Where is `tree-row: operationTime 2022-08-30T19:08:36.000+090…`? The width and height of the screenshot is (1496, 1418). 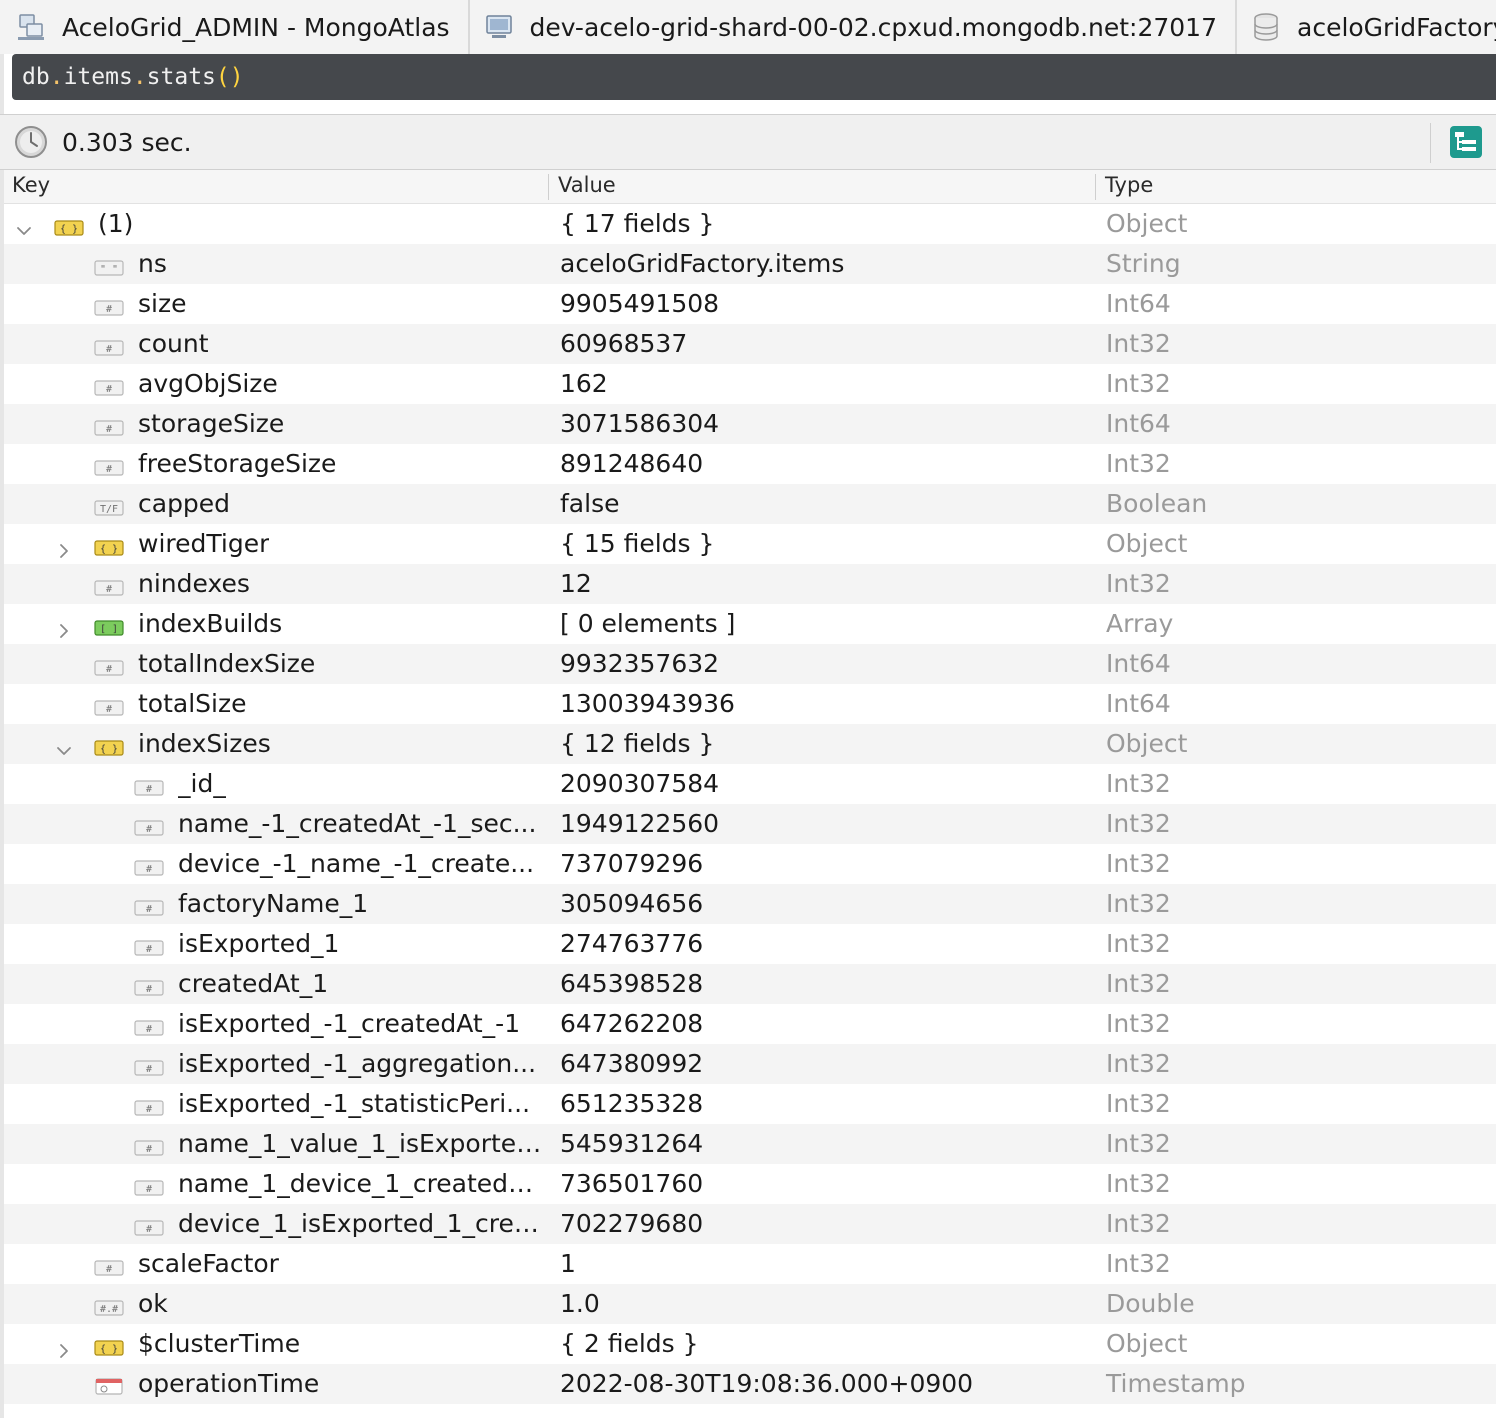 tree-row: operationTime 2022-08-30T19:08:36.000+090… is located at coordinates (750, 1384).